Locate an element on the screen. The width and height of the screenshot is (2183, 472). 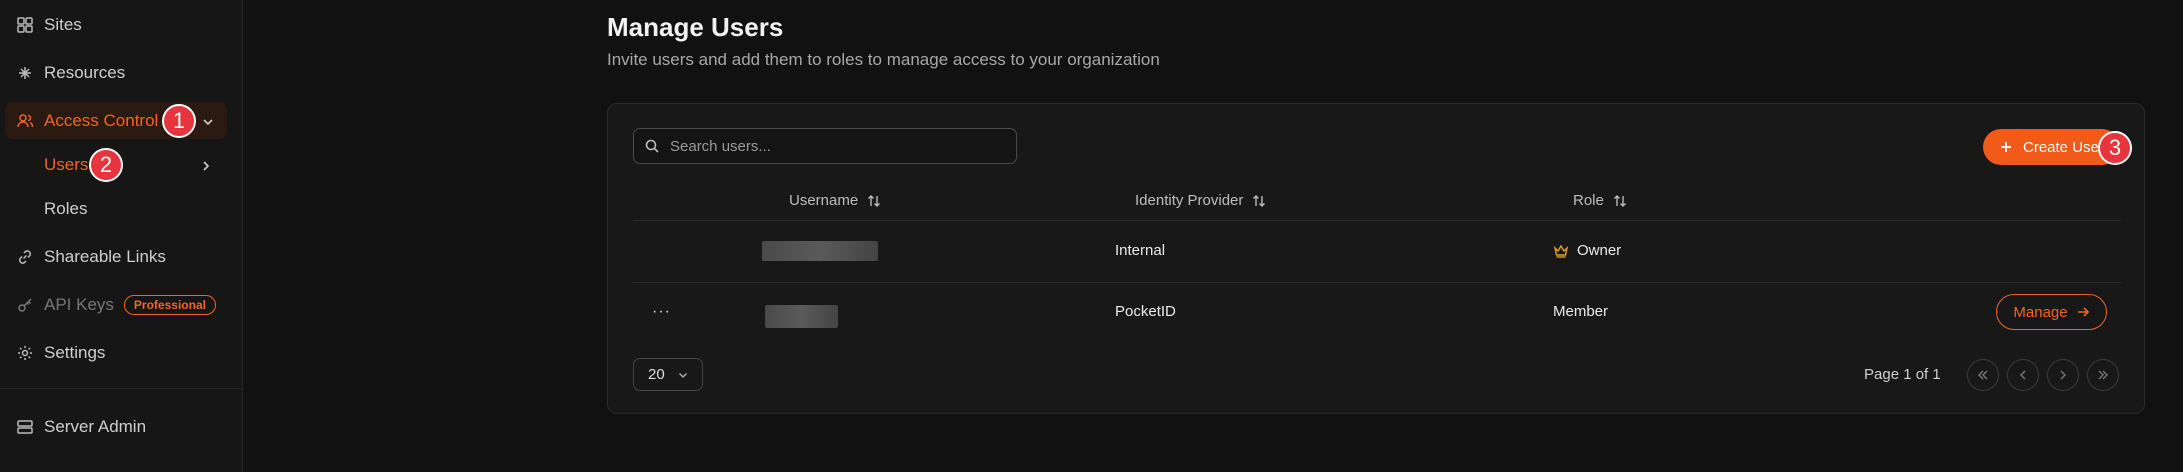
column-header-label: Username is located at coordinates (824, 200).